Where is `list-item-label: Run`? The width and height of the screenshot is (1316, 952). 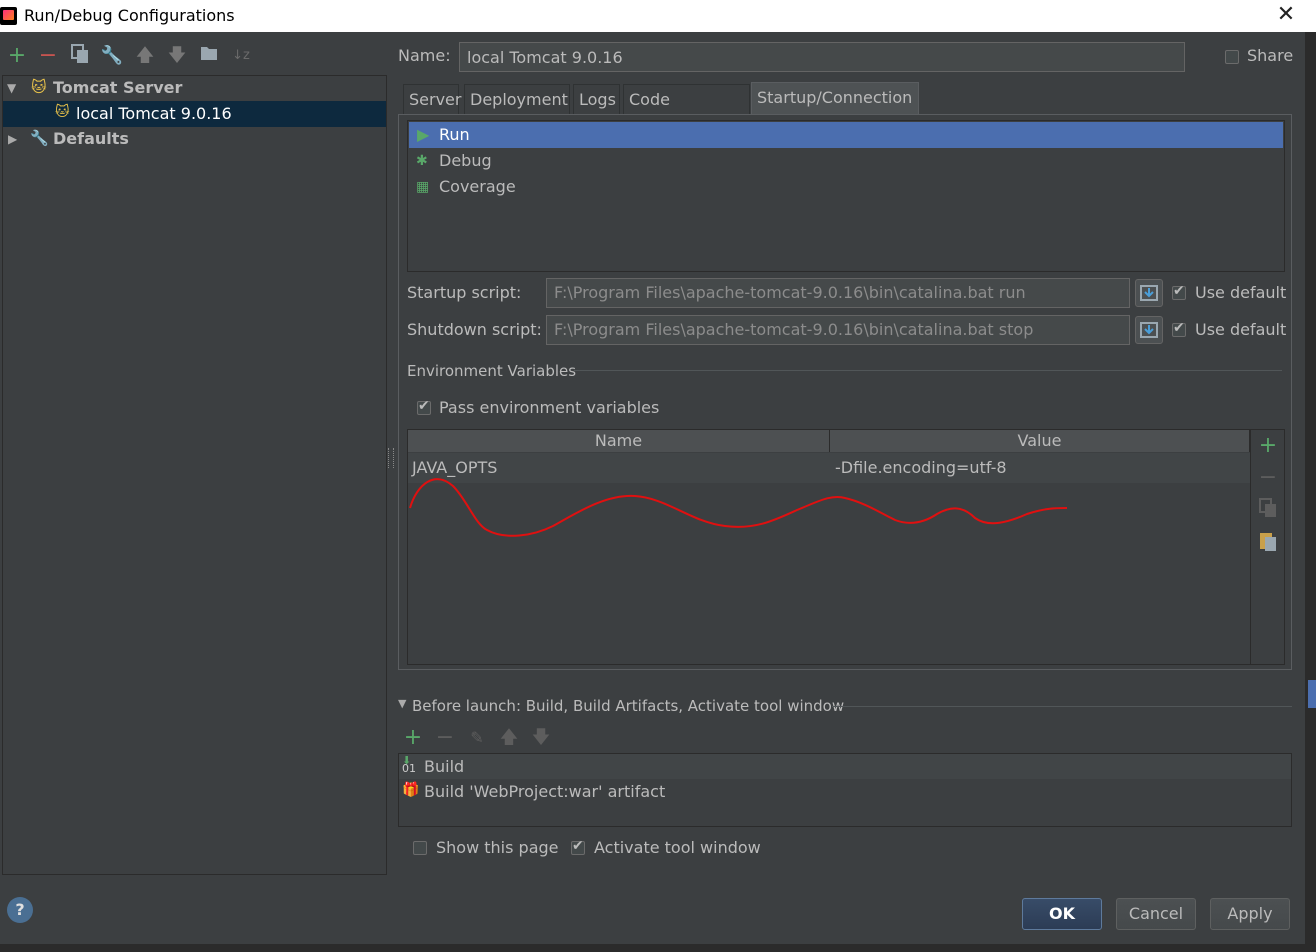
list-item-label: Run is located at coordinates (454, 134).